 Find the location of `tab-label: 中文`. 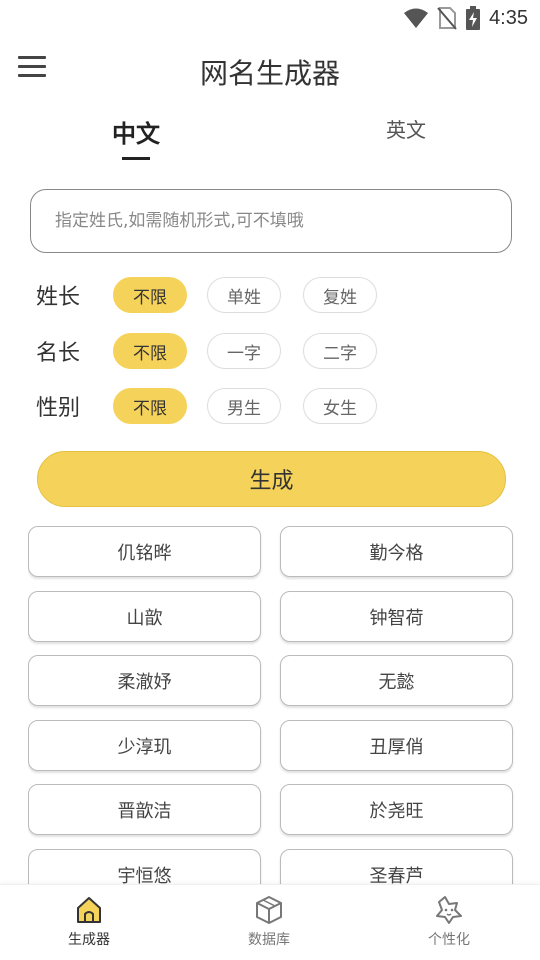

tab-label: 中文 is located at coordinates (136, 134).